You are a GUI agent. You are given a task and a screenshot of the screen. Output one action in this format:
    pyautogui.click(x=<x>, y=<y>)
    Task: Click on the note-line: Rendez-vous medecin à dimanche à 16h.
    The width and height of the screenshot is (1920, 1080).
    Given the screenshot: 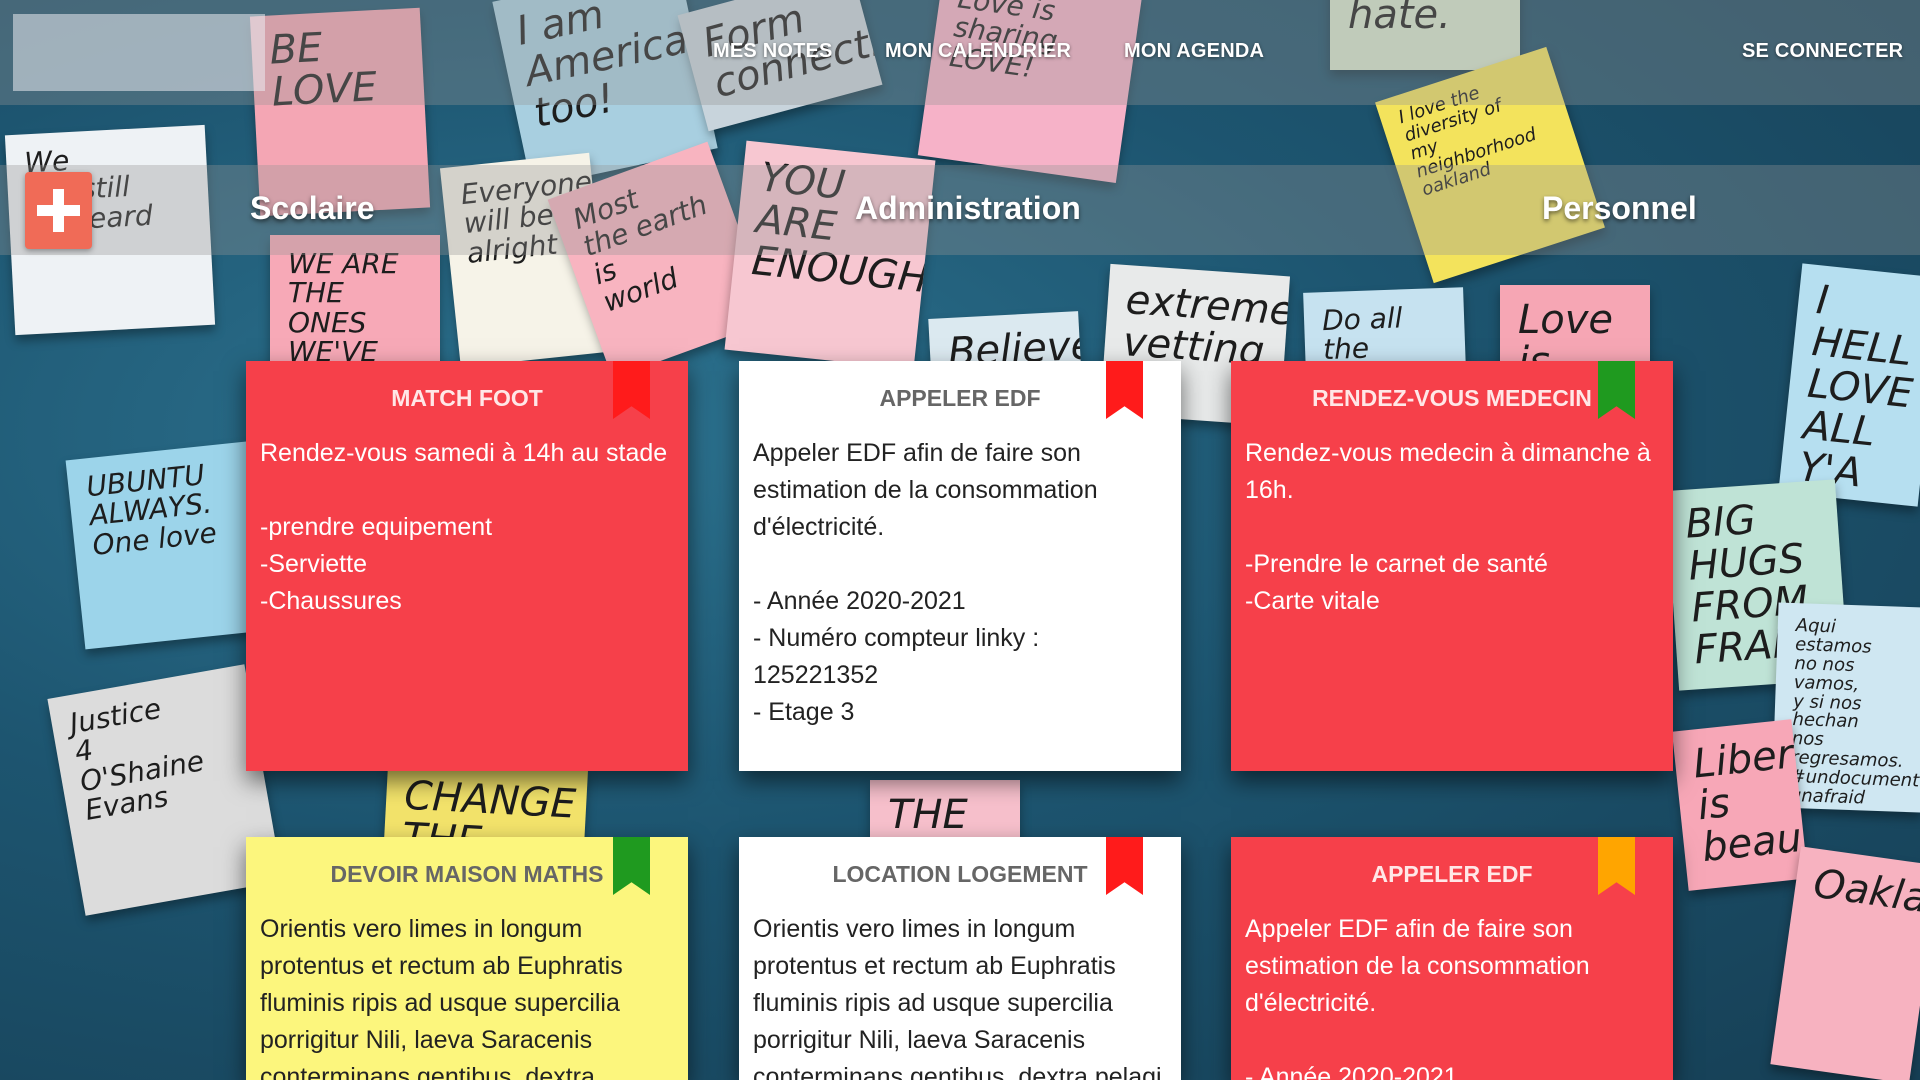 What is the action you would take?
    pyautogui.click(x=1448, y=471)
    